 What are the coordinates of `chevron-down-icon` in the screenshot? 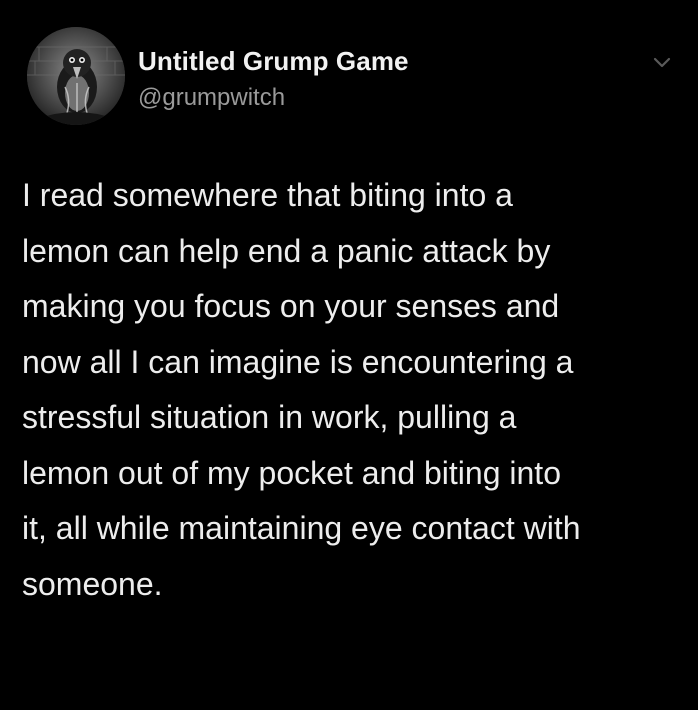 It's located at (662, 63).